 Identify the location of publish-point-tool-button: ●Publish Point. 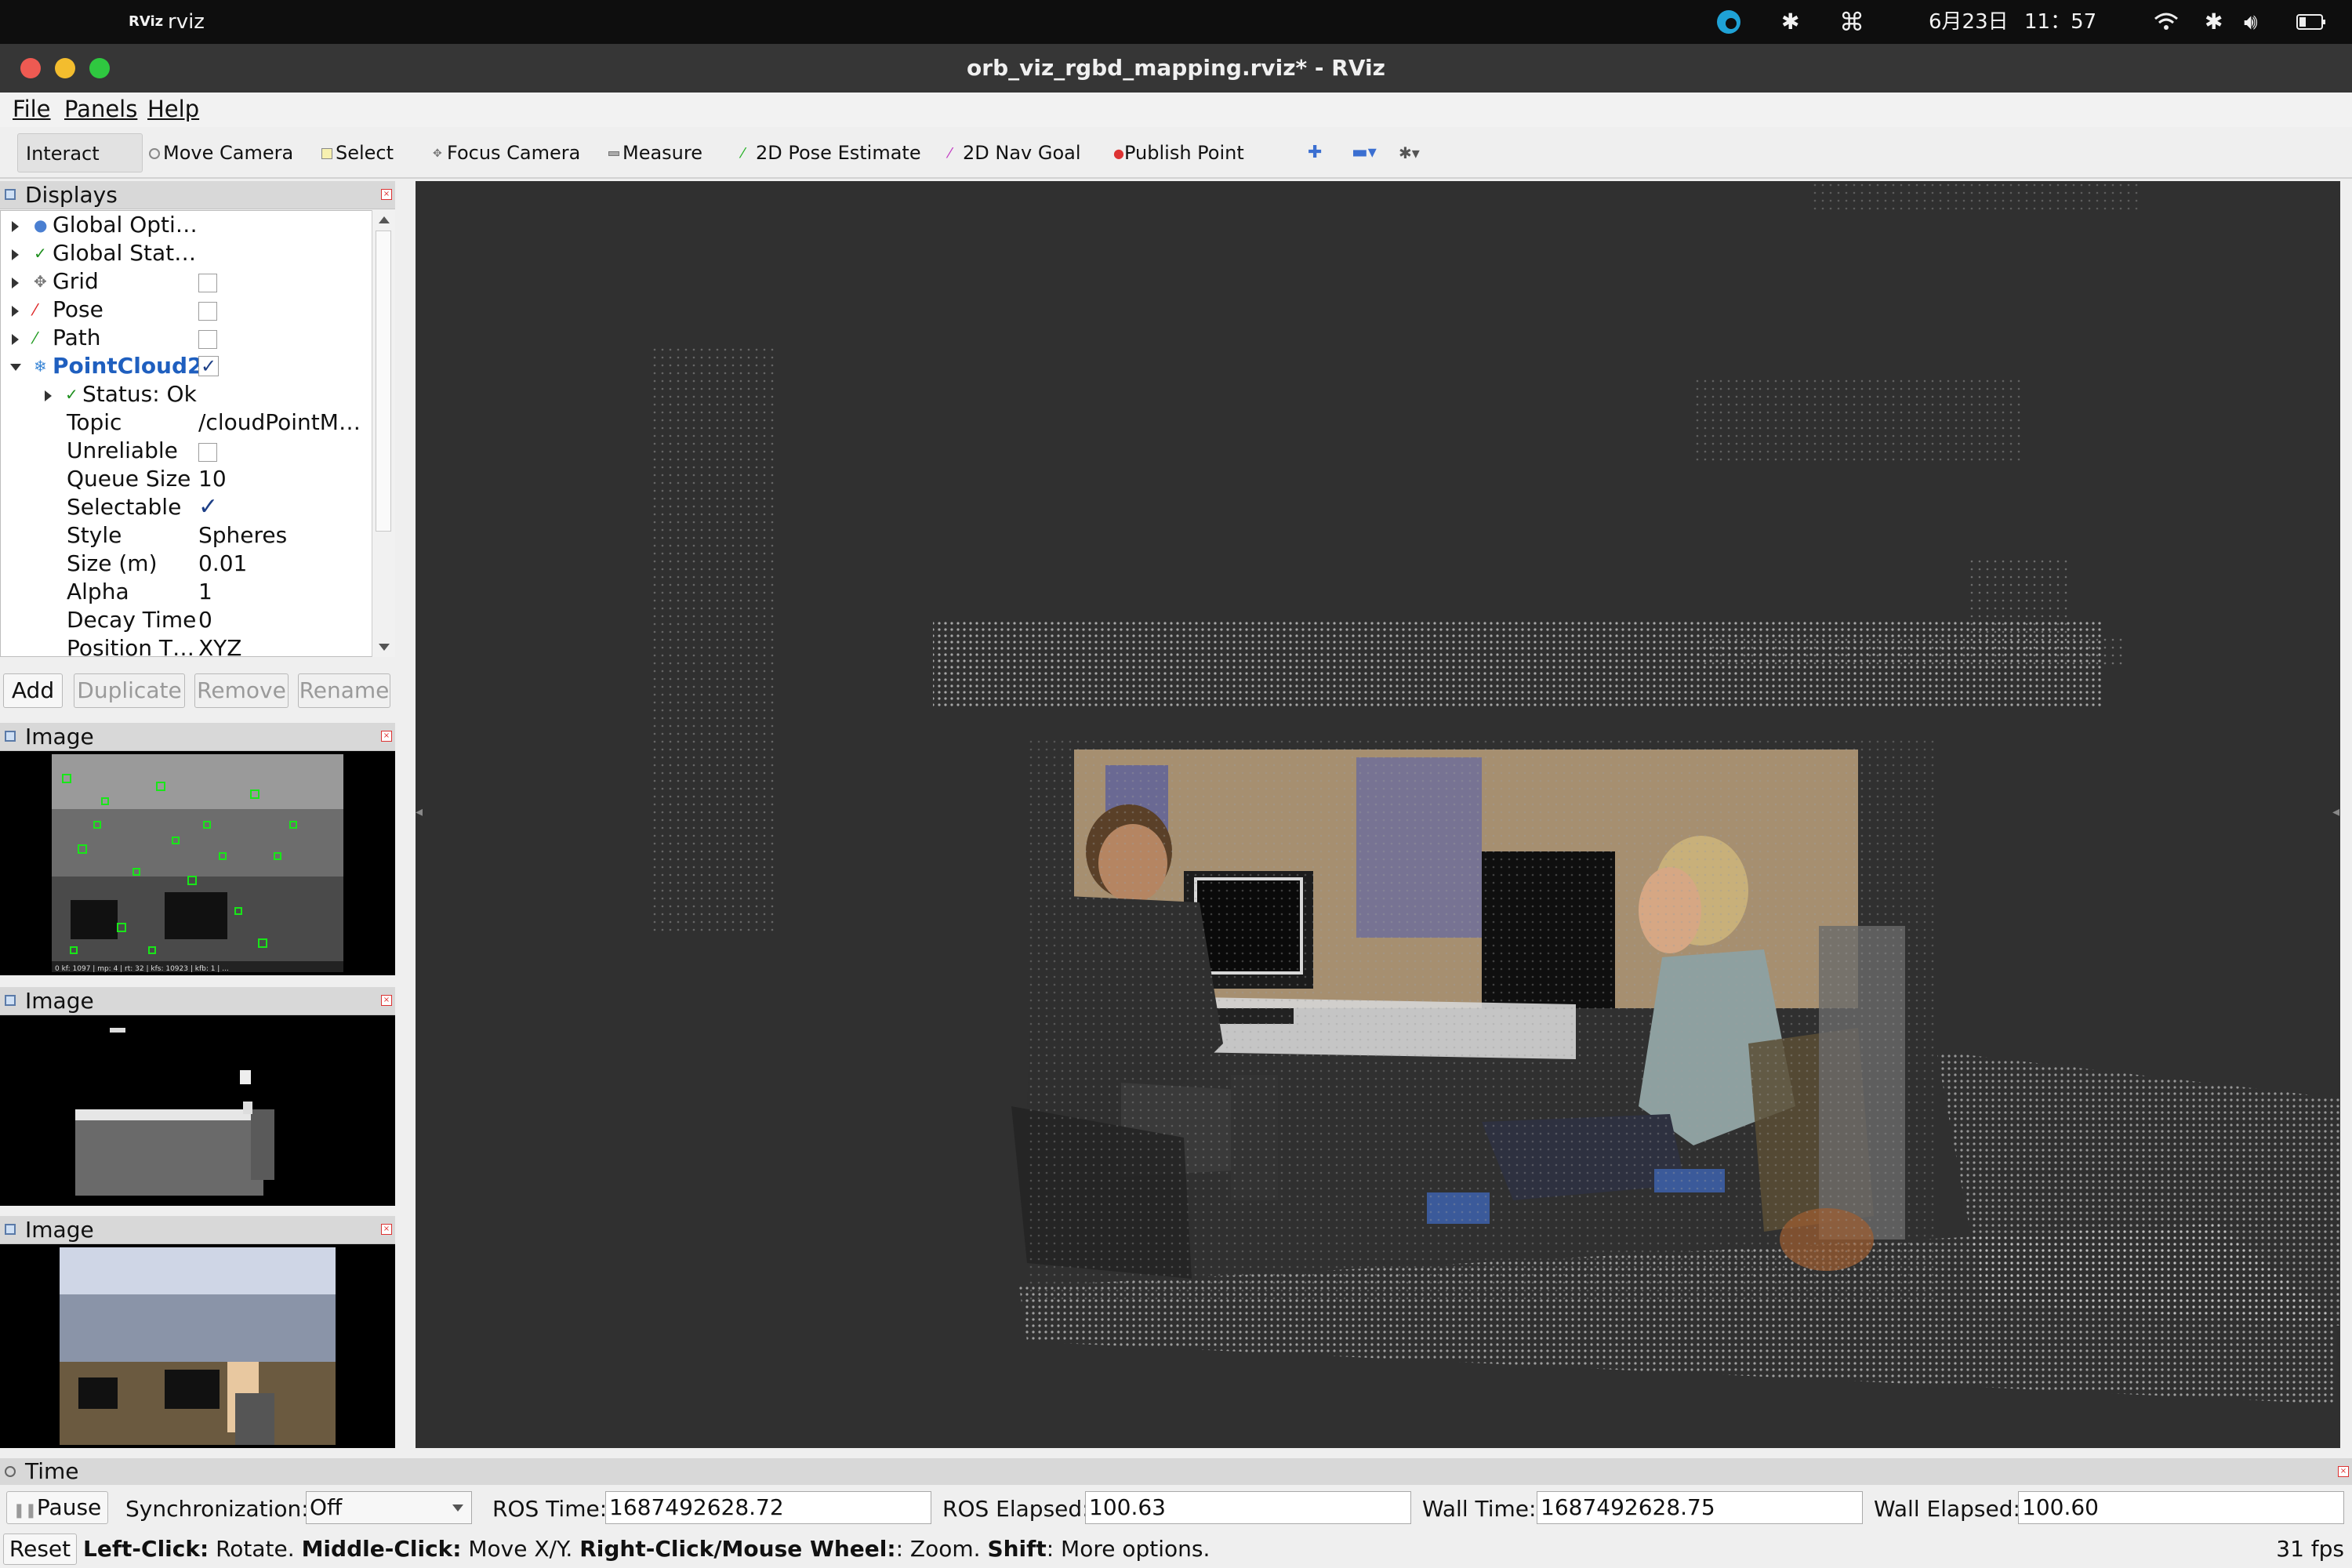
(1178, 152).